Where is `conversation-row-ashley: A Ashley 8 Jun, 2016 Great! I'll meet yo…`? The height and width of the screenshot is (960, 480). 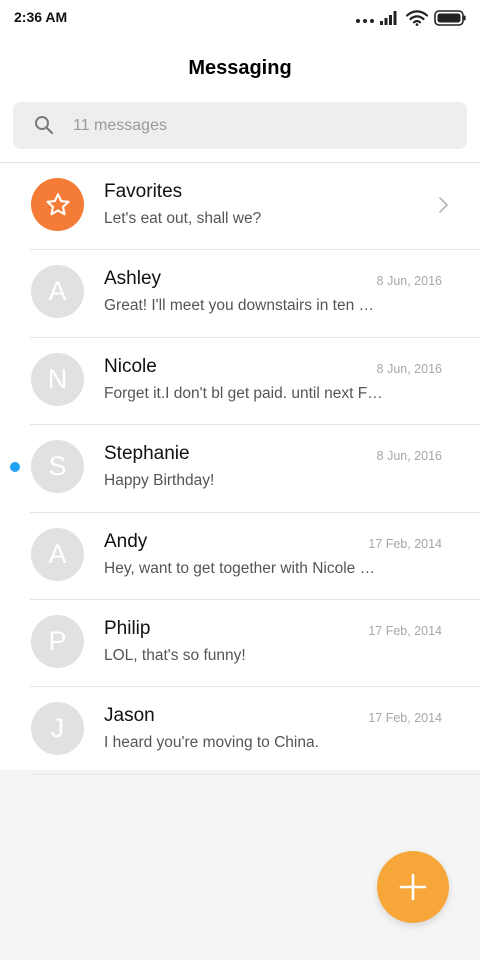 conversation-row-ashley: A Ashley 8 Jun, 2016 Great! I'll meet yo… is located at coordinates (240, 294).